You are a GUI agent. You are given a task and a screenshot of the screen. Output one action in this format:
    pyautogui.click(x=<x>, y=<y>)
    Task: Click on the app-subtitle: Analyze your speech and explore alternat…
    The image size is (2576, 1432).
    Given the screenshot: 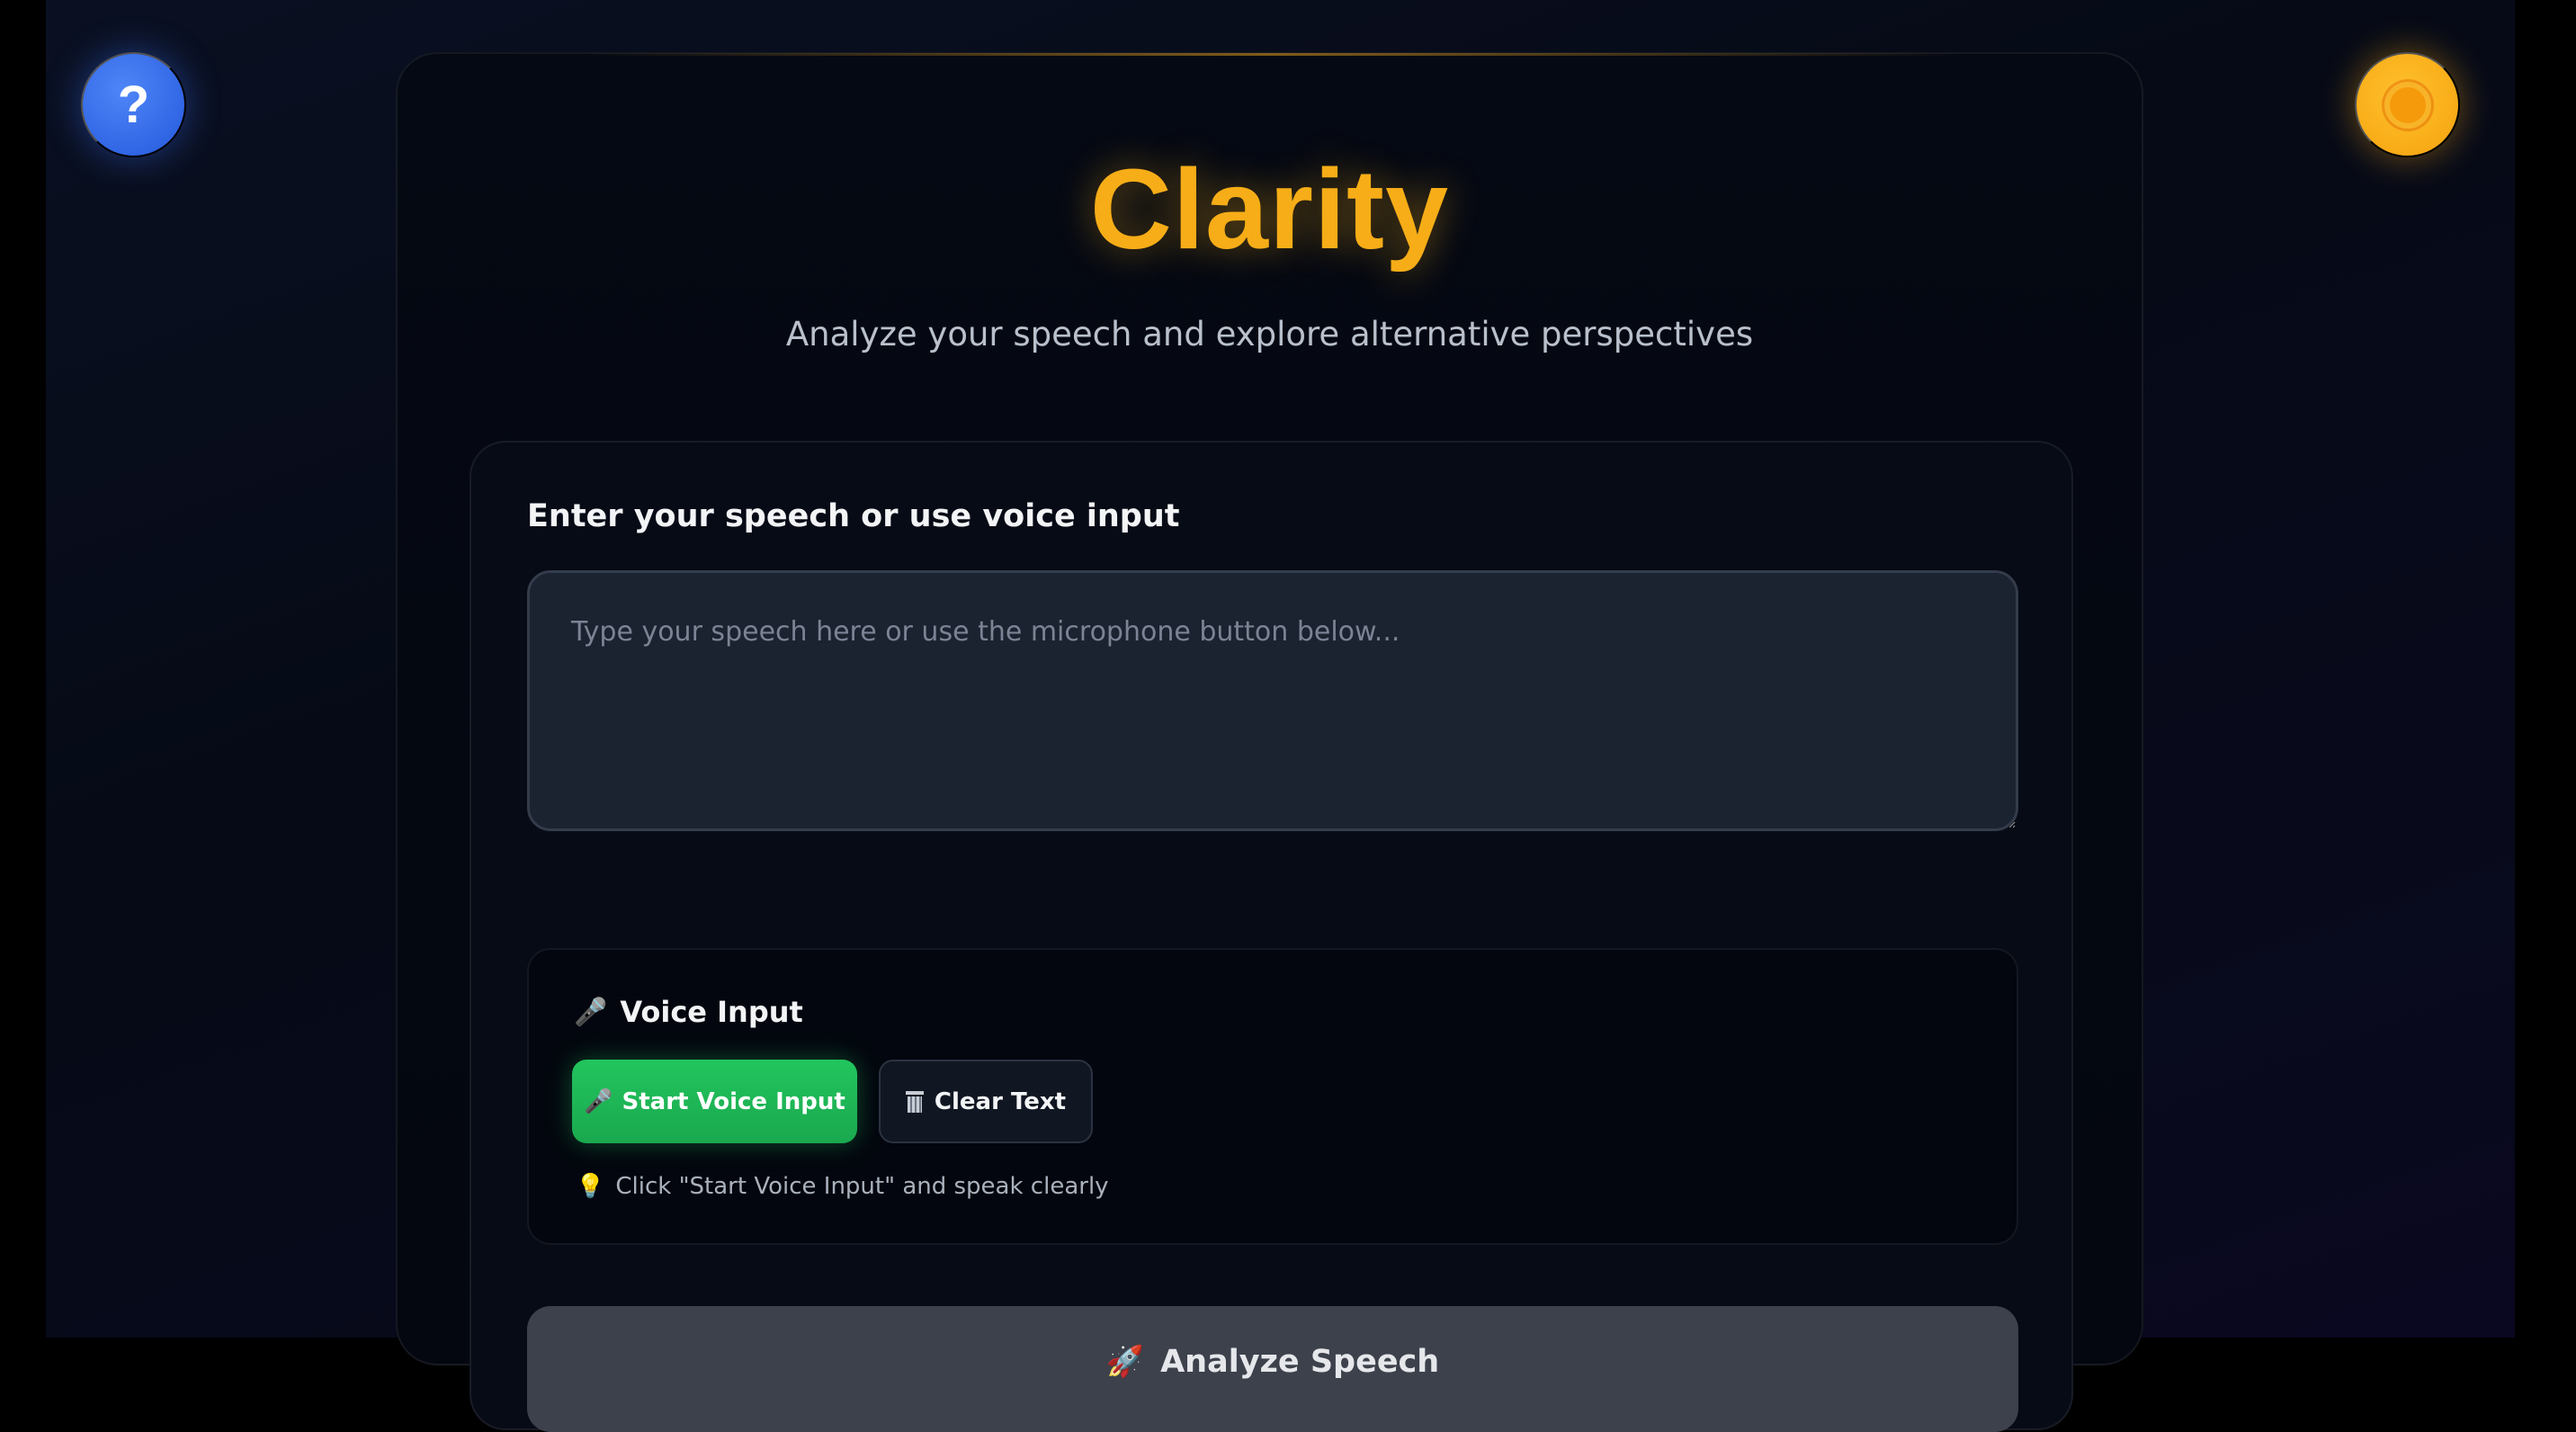 What is the action you would take?
    pyautogui.click(x=1269, y=334)
    